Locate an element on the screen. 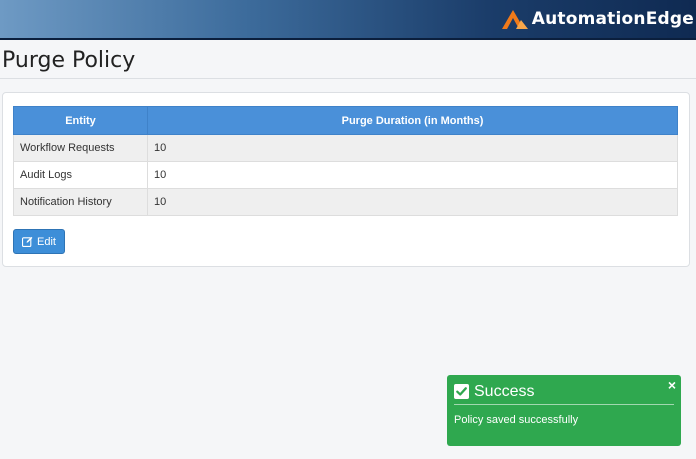 Image resolution: width=696 pixels, height=459 pixels. automationedge-logo-icon is located at coordinates (514, 19).